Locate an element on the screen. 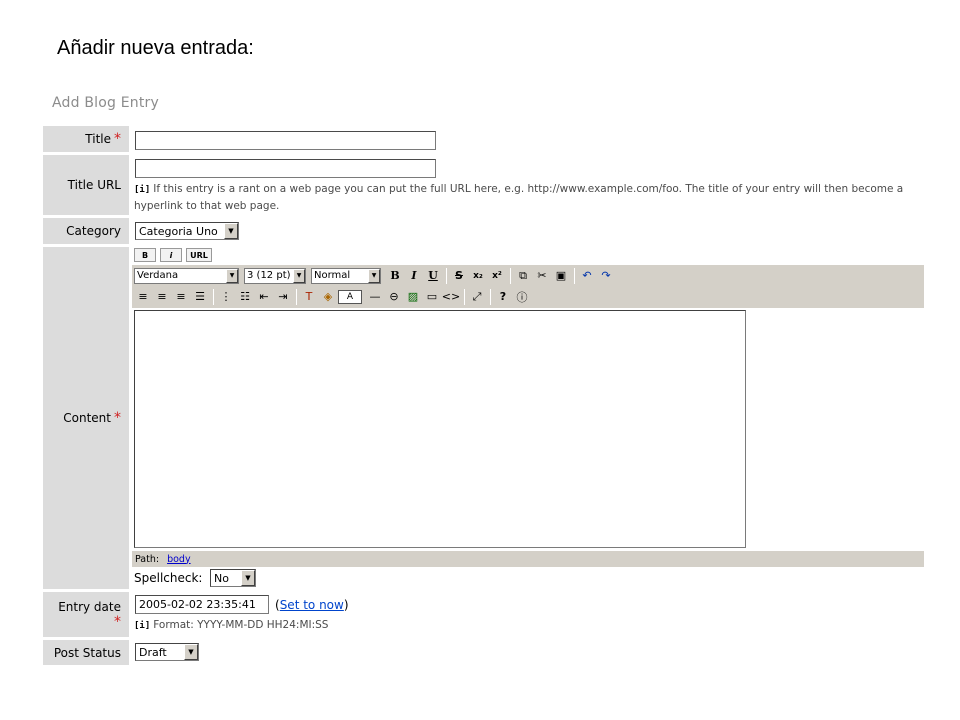  title-input is located at coordinates (285, 140).